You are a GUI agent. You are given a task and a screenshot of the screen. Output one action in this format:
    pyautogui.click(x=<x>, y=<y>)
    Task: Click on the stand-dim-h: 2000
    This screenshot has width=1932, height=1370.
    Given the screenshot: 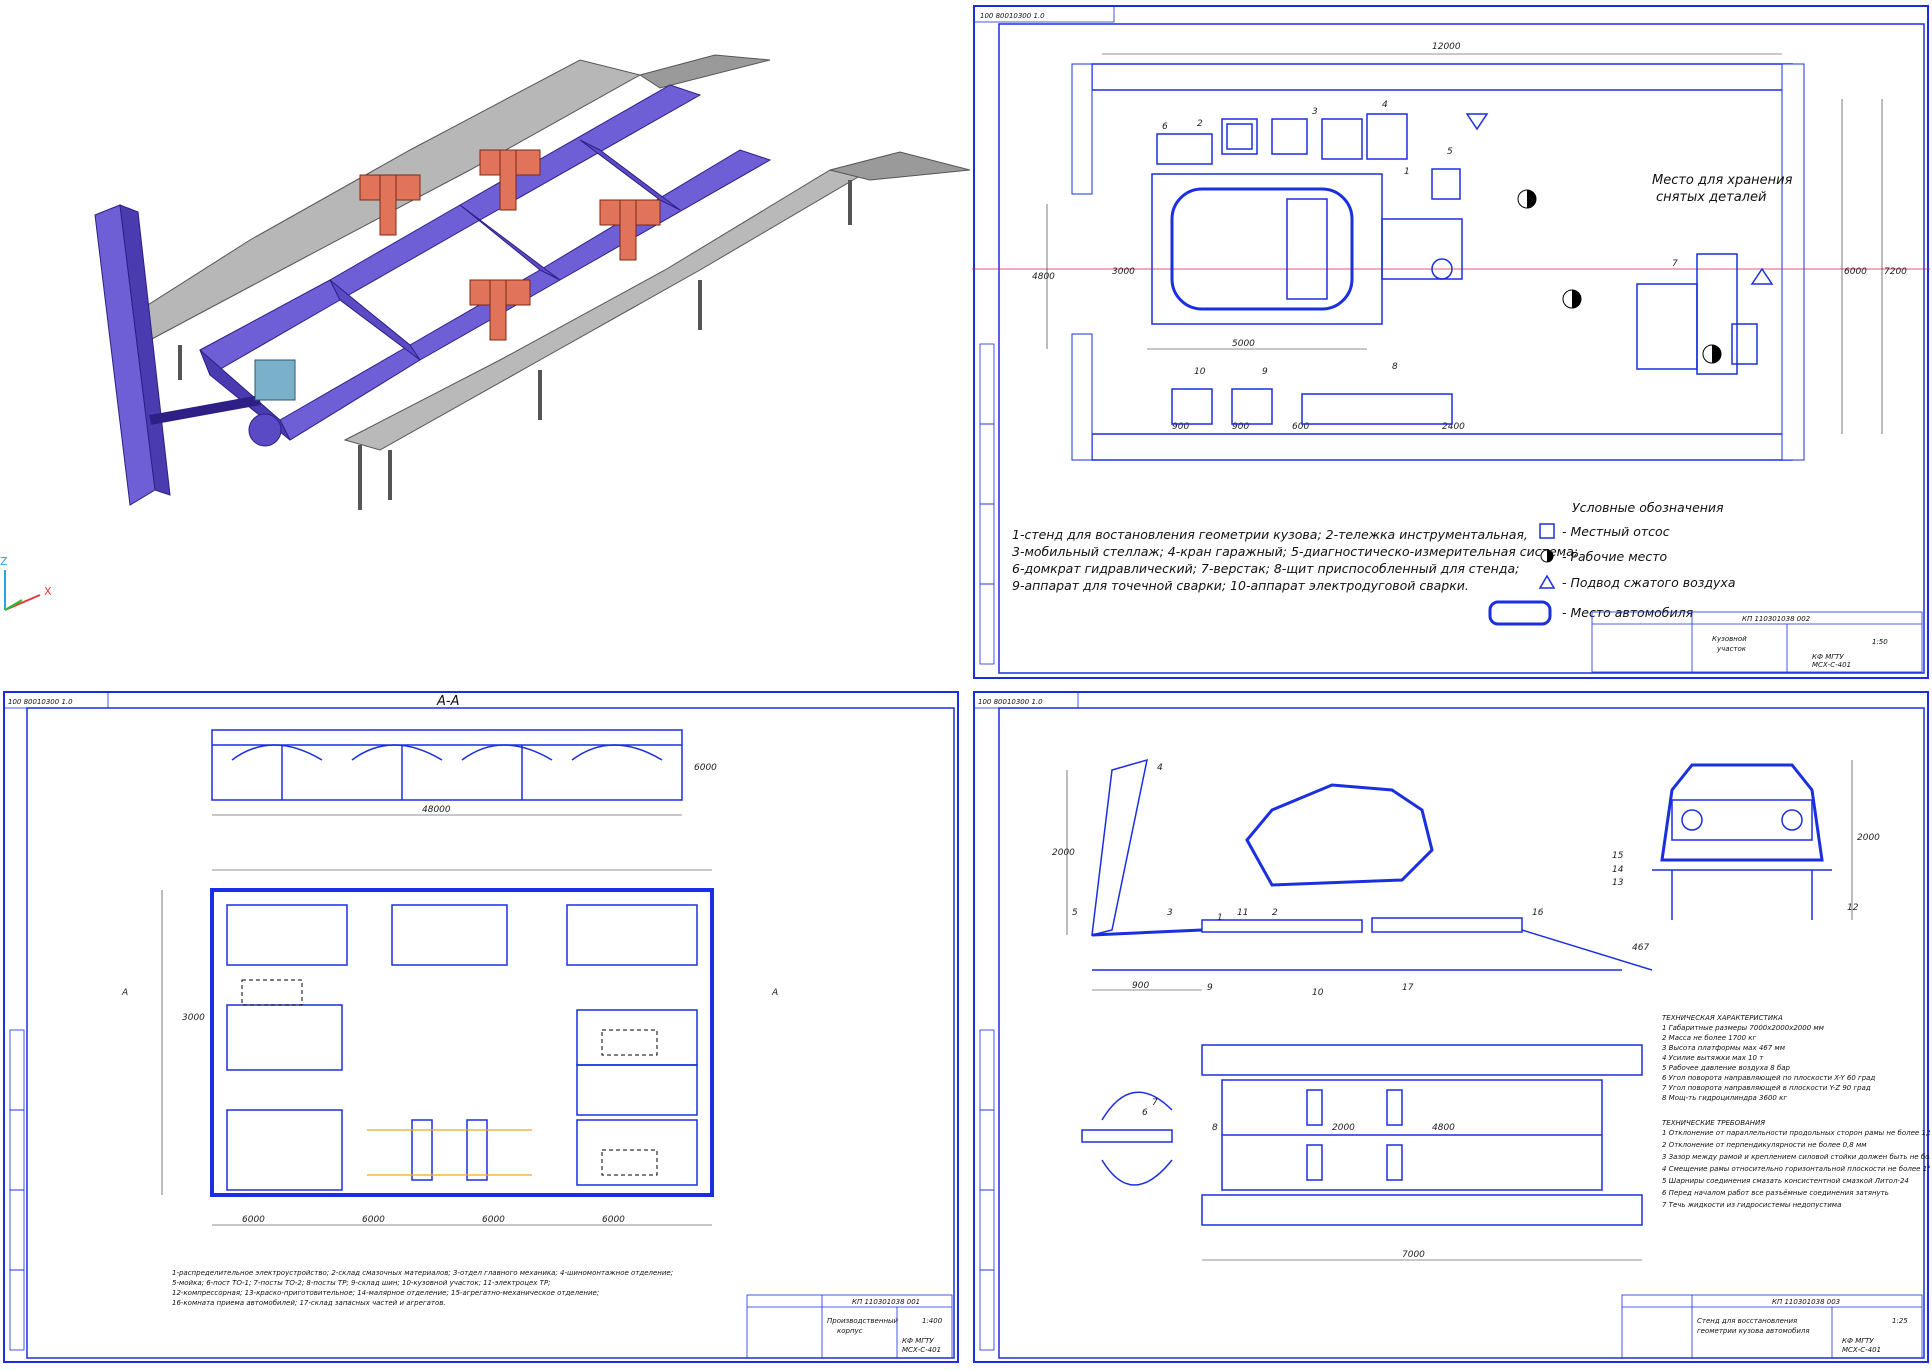 What is the action you would take?
    pyautogui.click(x=1063, y=853)
    